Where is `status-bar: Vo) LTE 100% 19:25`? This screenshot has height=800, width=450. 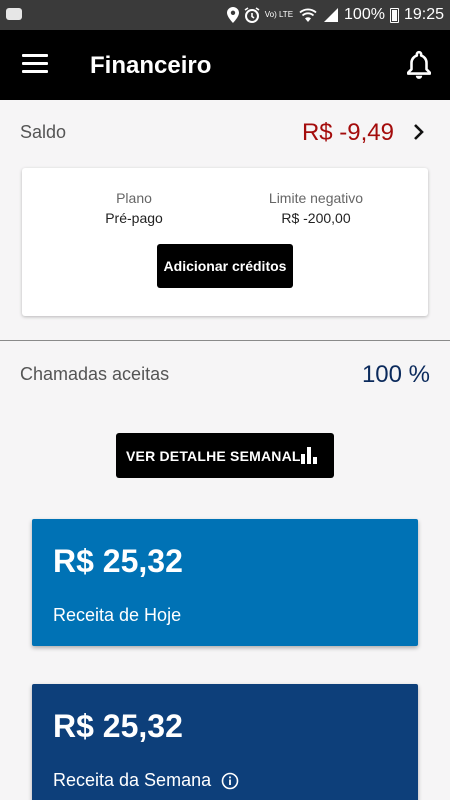 status-bar: Vo) LTE 100% 19:25 is located at coordinates (225, 15).